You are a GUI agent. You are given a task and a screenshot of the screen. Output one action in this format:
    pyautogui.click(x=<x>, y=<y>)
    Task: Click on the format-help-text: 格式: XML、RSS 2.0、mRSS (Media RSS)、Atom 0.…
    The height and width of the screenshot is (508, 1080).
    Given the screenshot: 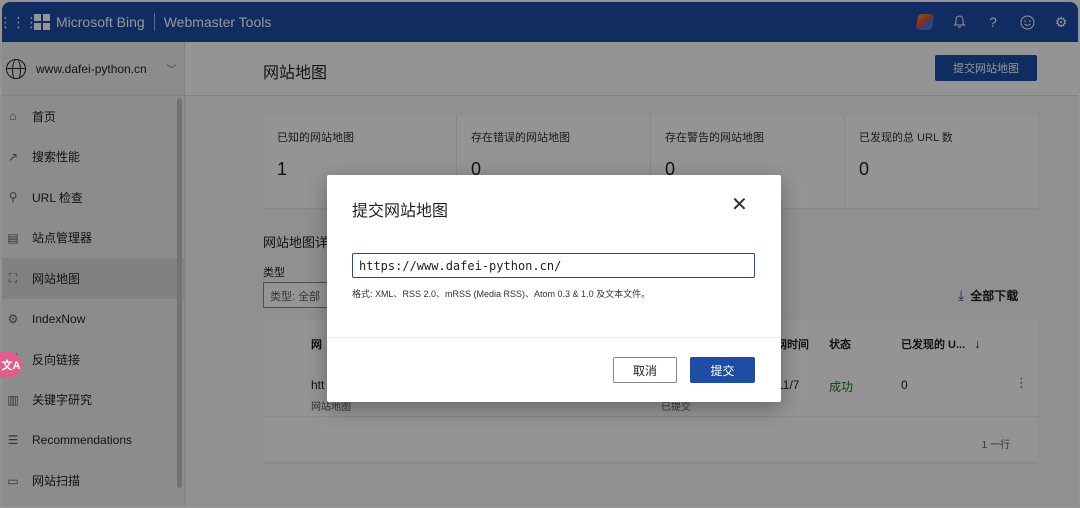 What is the action you would take?
    pyautogui.click(x=501, y=294)
    